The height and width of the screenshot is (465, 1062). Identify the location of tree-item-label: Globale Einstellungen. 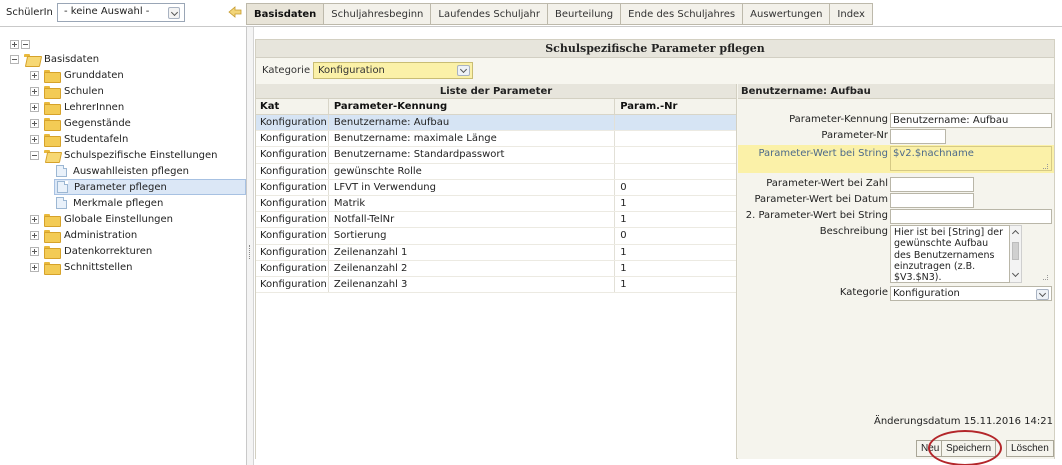
(119, 219).